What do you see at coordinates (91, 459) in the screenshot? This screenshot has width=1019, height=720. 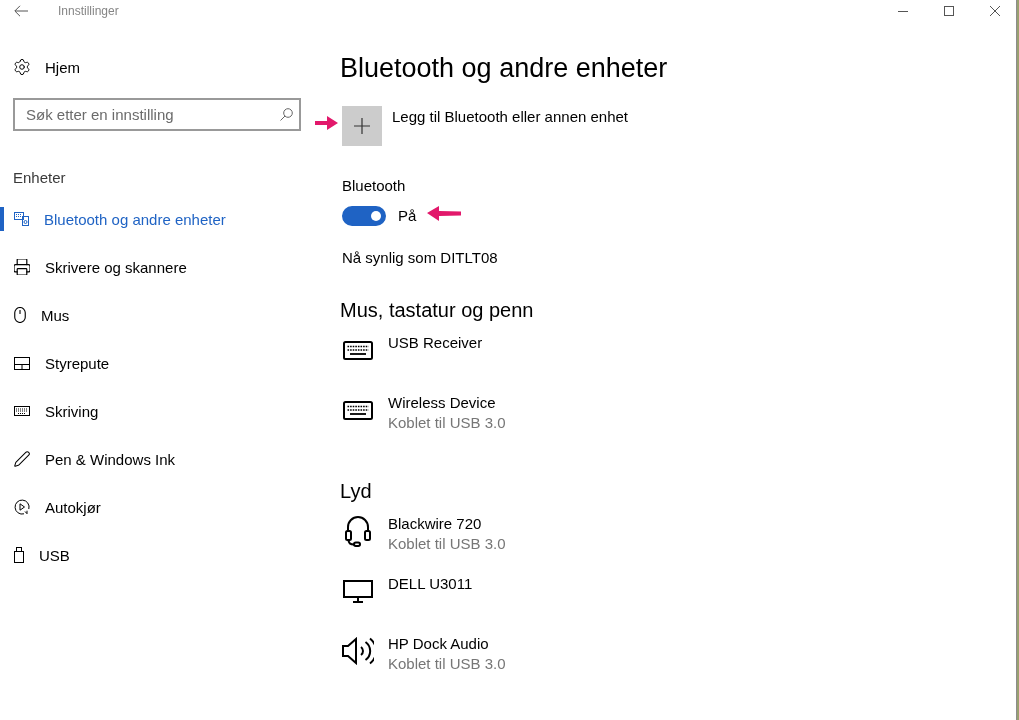 I see `nav-item: Pen & Windows Ink` at bounding box center [91, 459].